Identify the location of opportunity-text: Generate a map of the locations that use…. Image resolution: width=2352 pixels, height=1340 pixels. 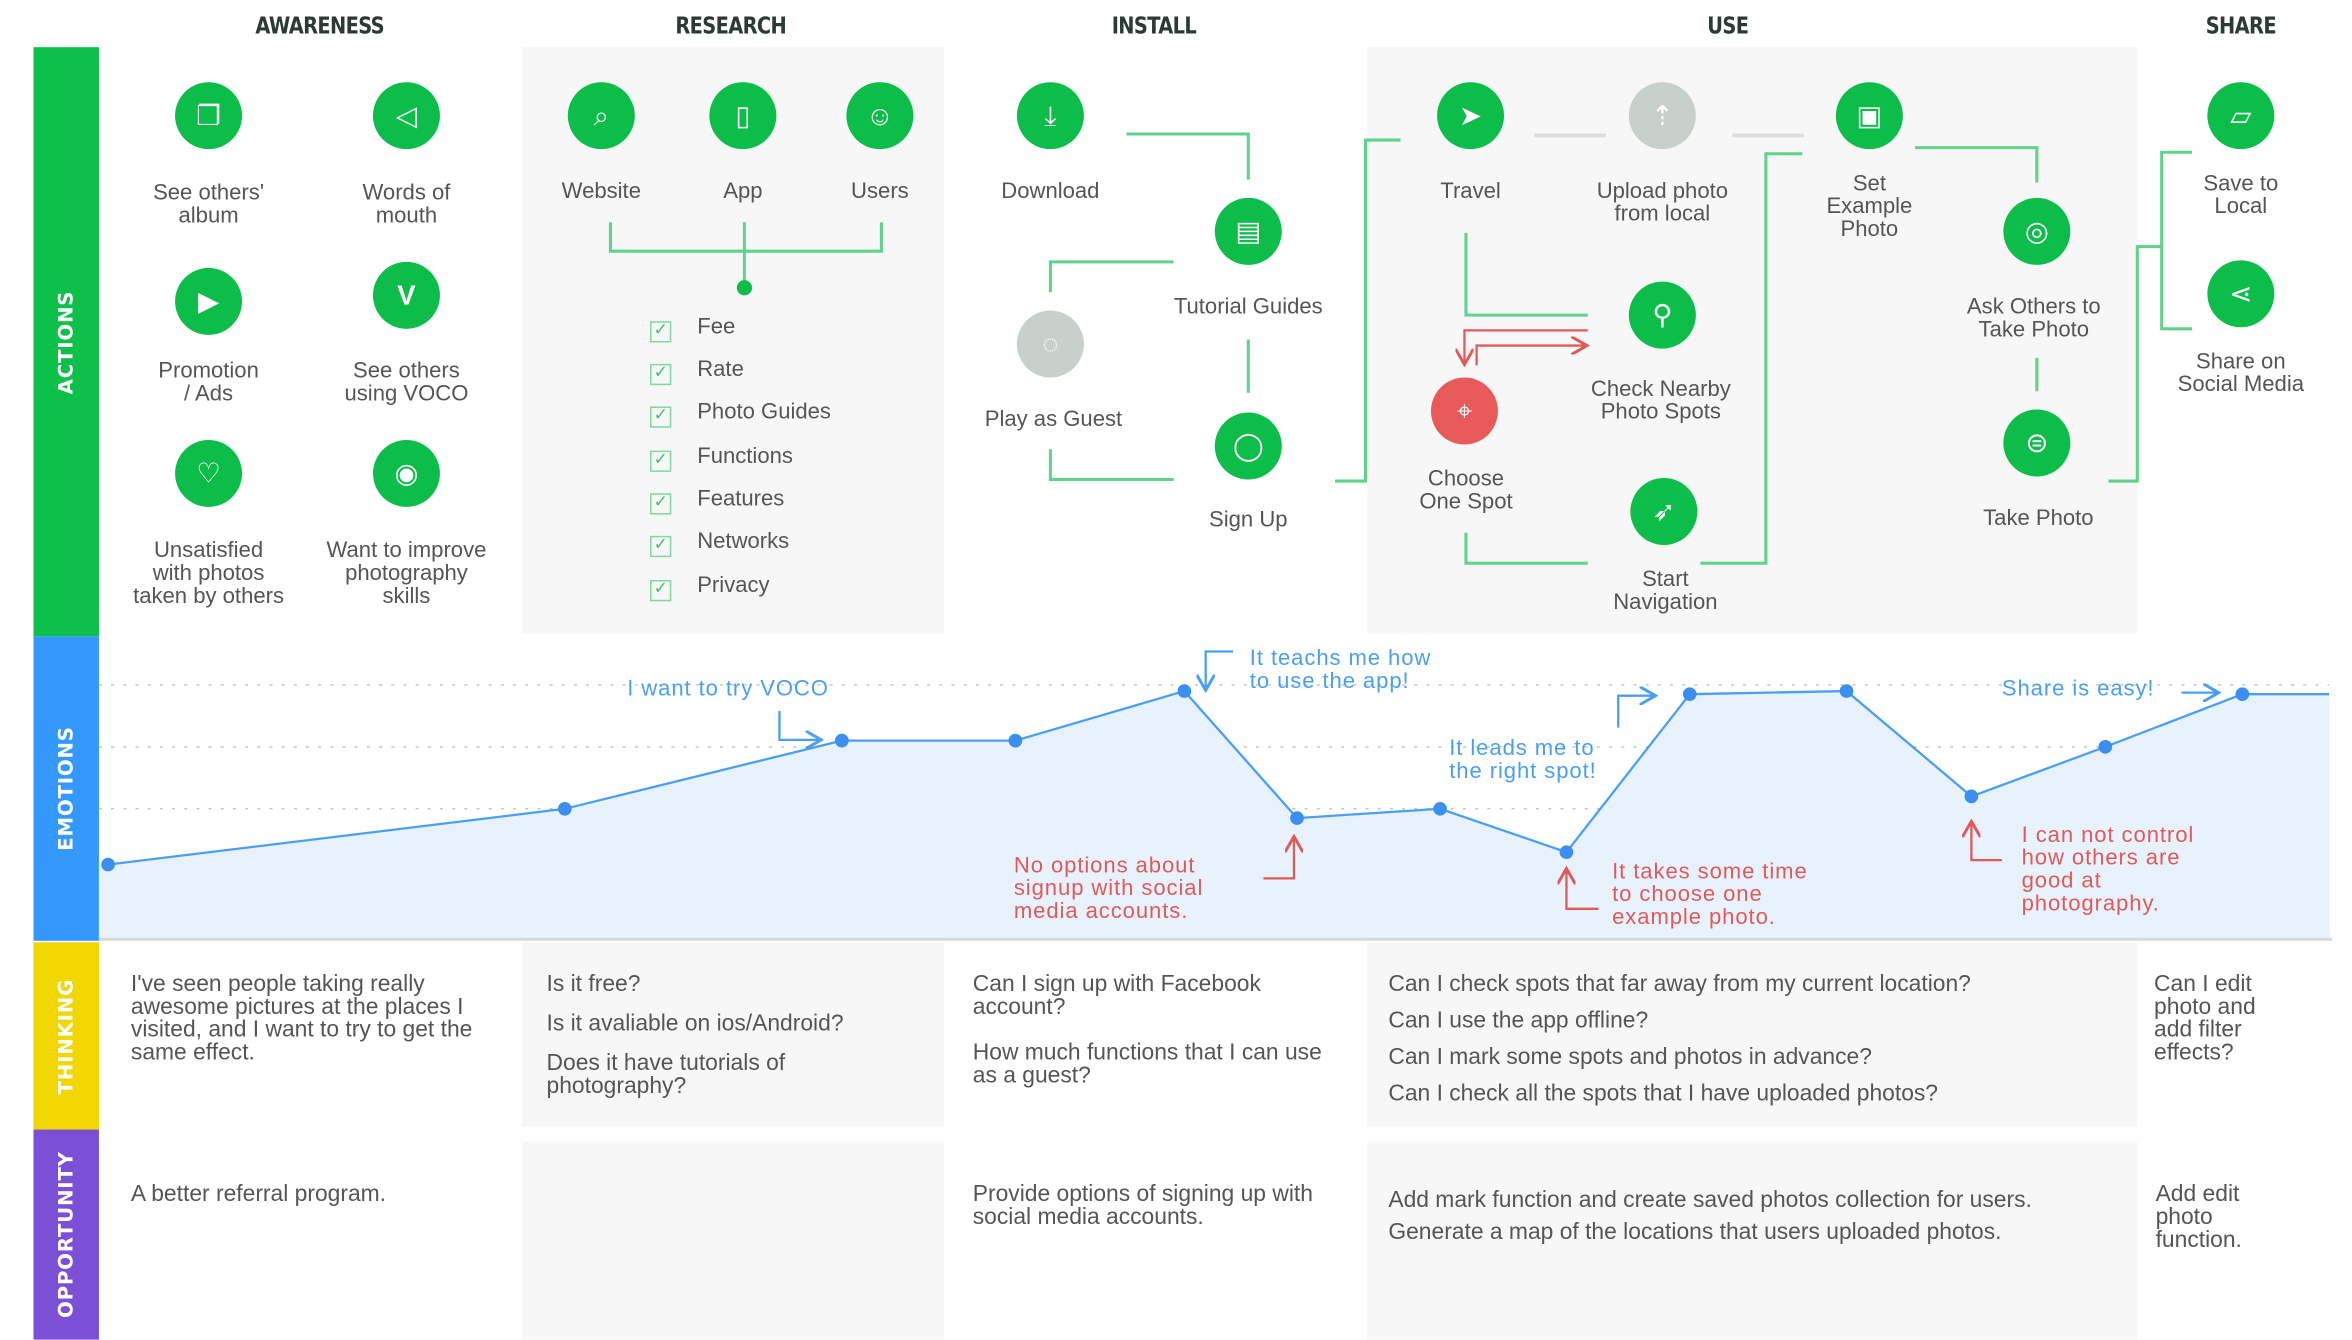
(1695, 1232).